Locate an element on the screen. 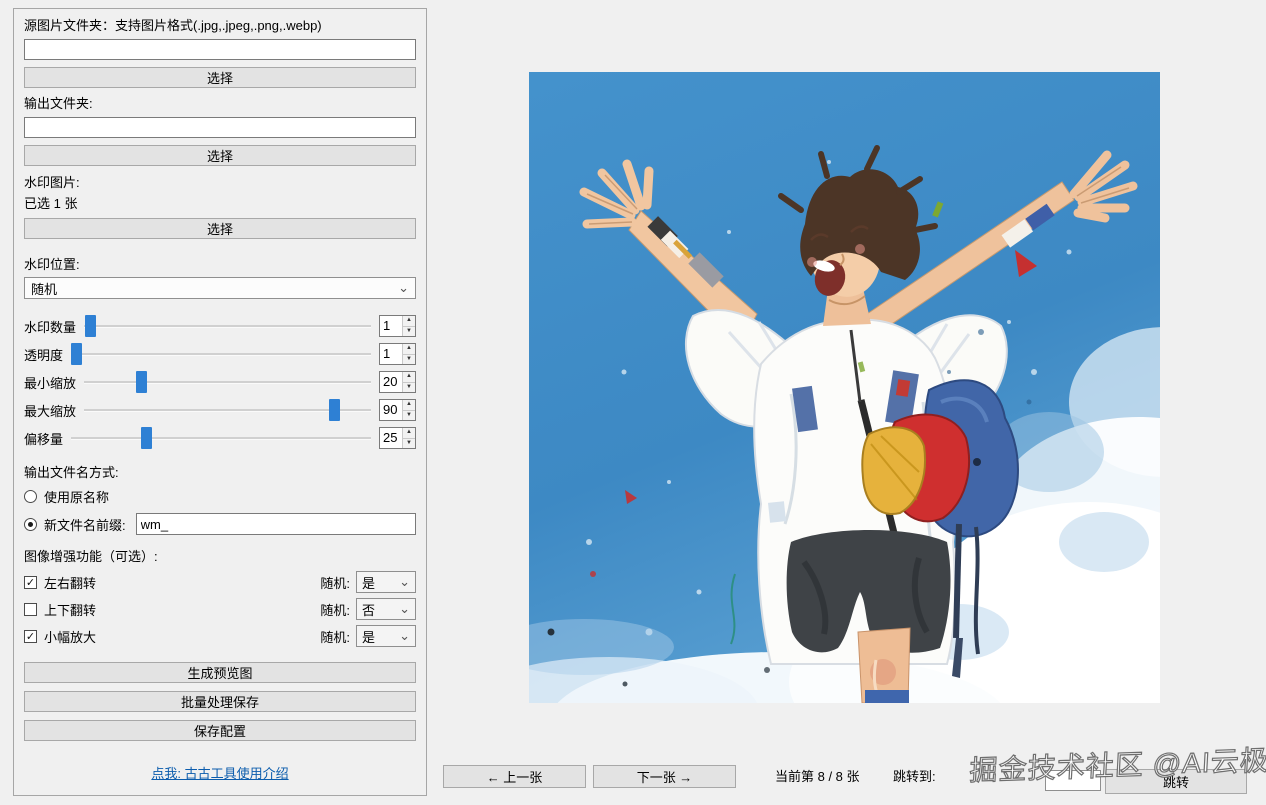 The height and width of the screenshot is (805, 1266). slider-label: 最小缩放 is located at coordinates (50, 383).